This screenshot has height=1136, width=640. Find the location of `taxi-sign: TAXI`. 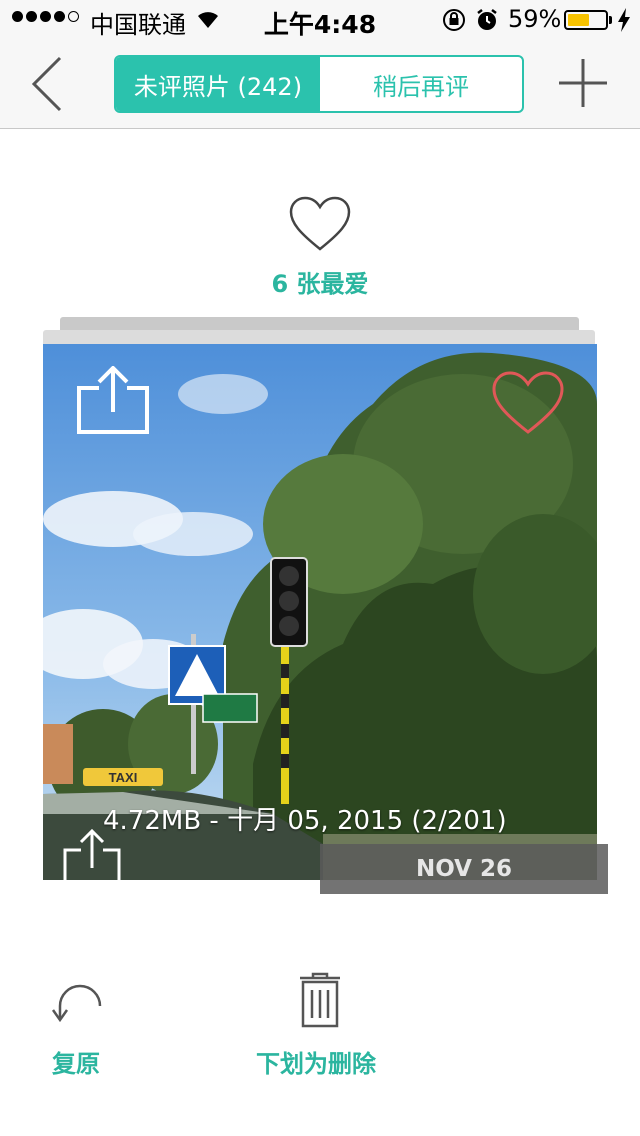

taxi-sign: TAXI is located at coordinates (123, 777).